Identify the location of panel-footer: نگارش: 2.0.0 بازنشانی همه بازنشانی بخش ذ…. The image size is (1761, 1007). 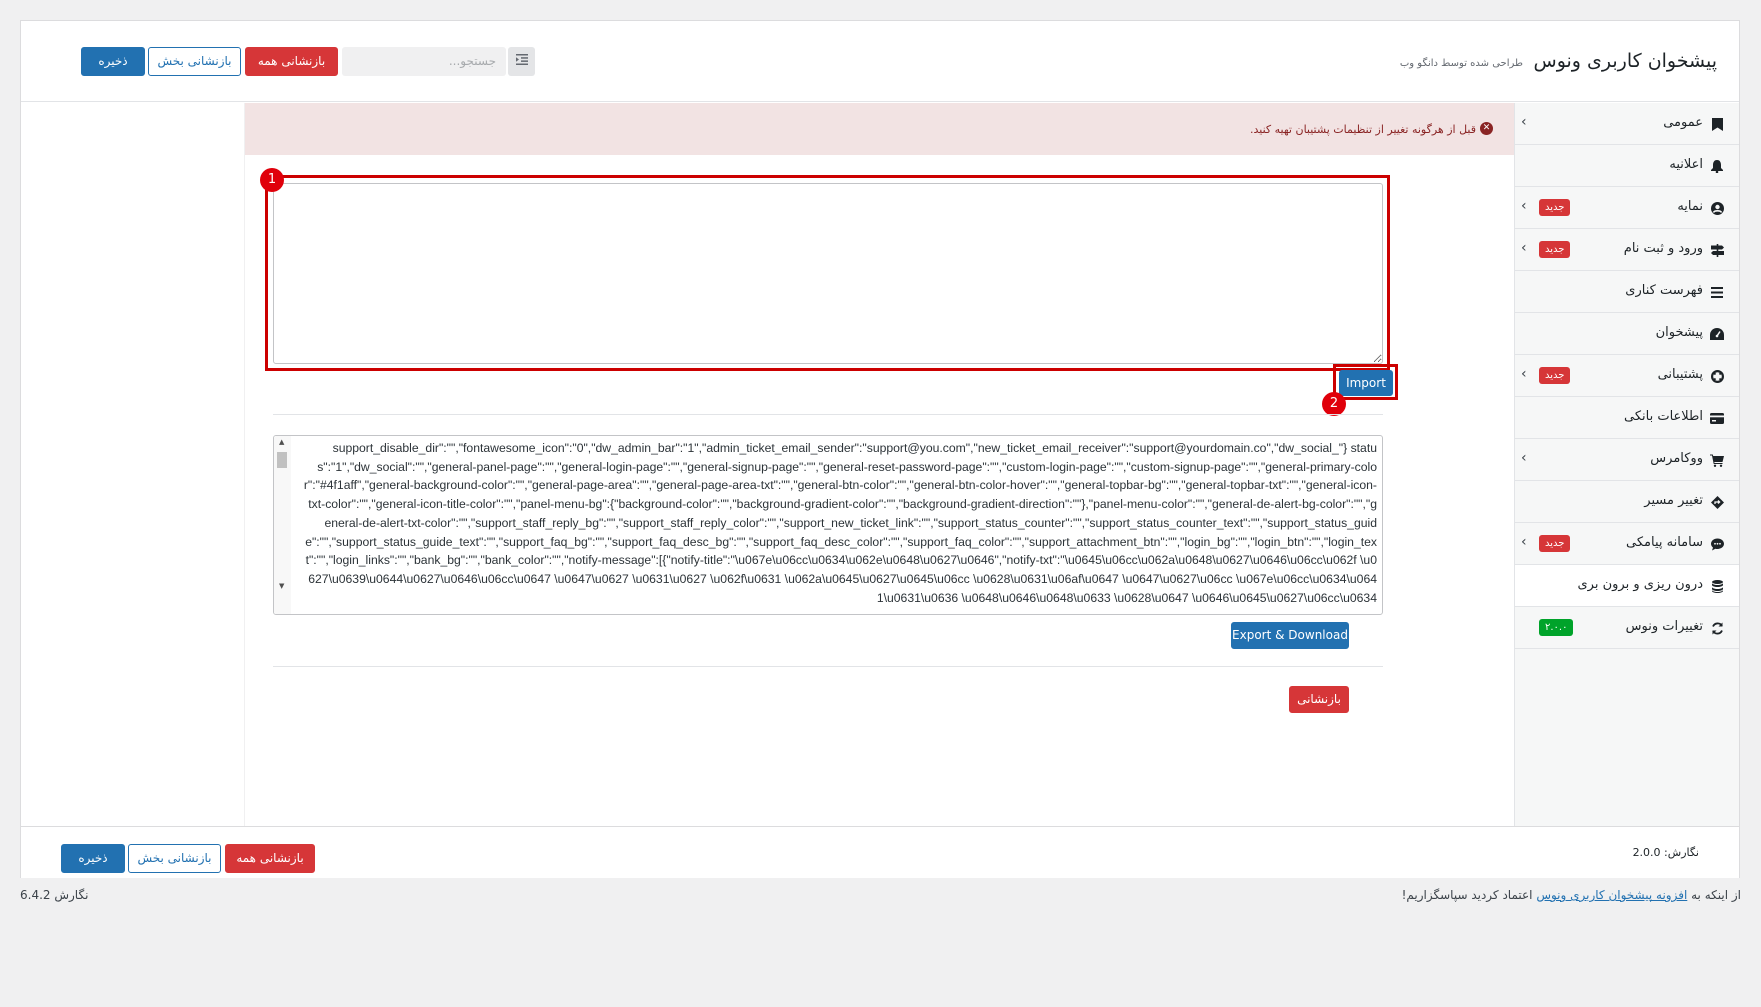
(880, 852).